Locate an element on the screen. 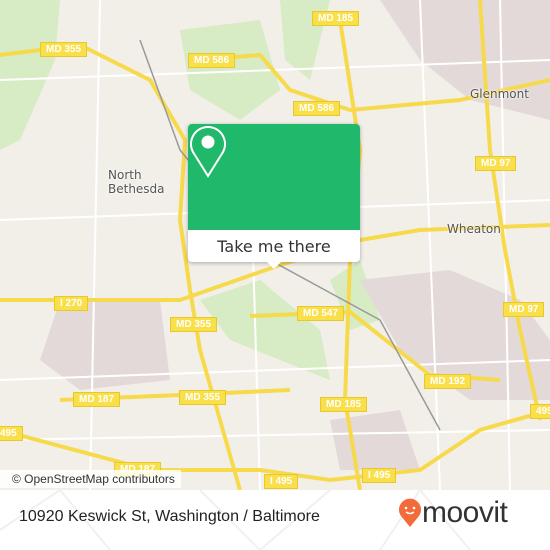 This screenshot has height=550, width=550. popup-pointer is located at coordinates (274, 265).